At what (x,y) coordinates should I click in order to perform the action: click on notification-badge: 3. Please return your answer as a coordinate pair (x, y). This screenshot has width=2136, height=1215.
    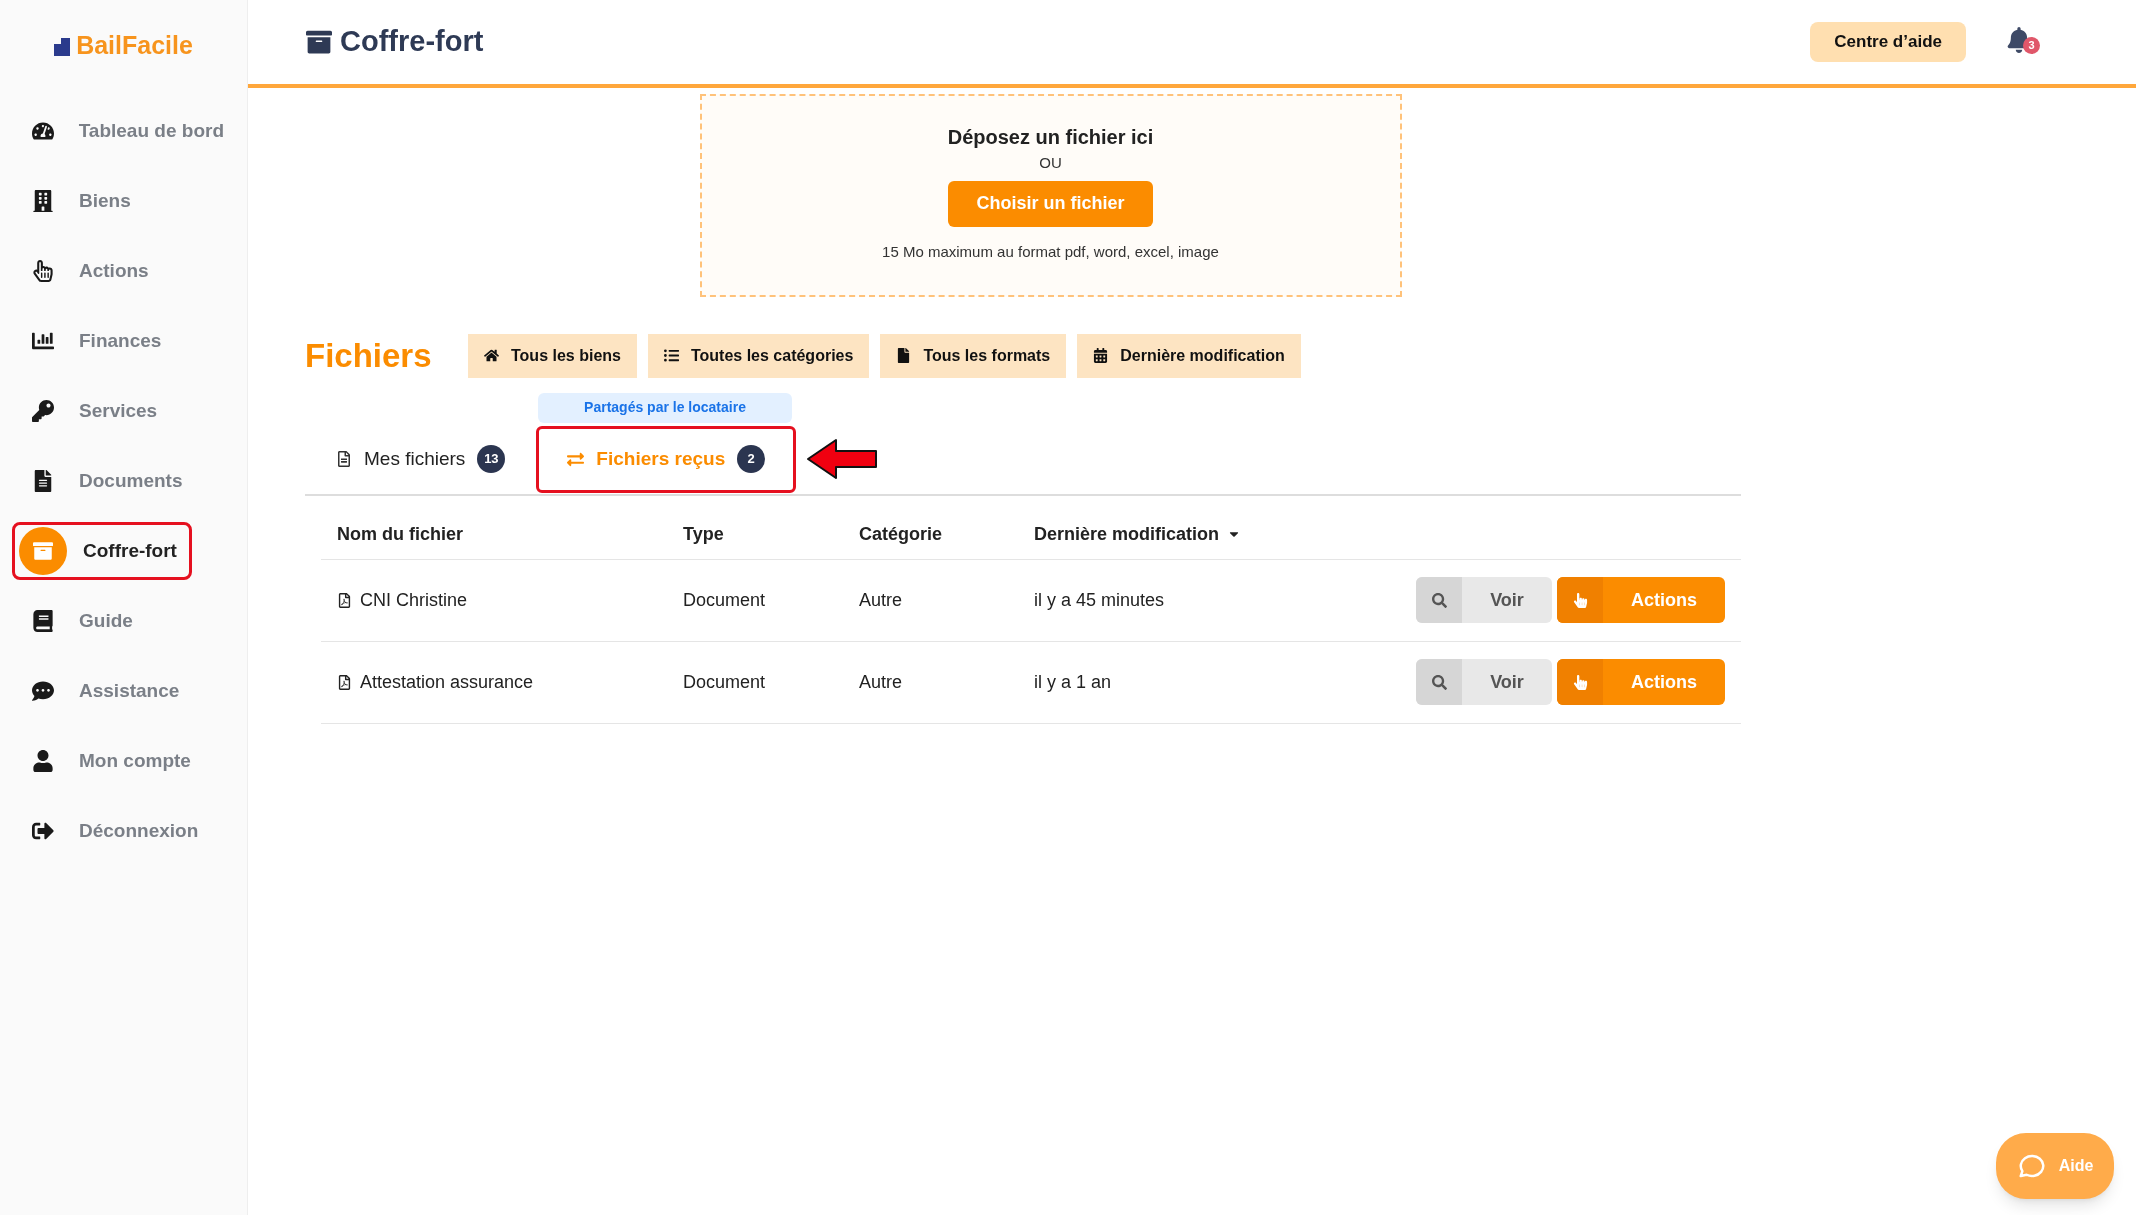
    Looking at the image, I should click on (2031, 45).